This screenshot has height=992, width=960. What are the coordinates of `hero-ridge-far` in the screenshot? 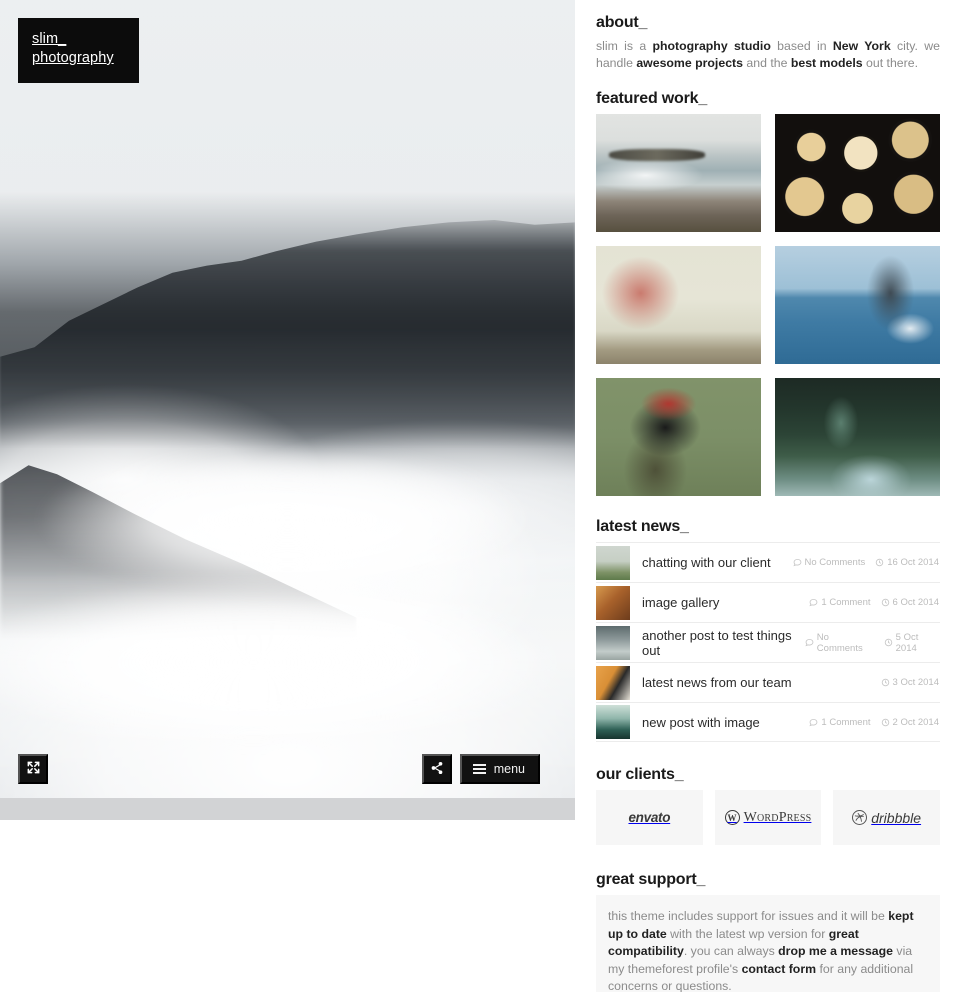 It's located at (287, 334).